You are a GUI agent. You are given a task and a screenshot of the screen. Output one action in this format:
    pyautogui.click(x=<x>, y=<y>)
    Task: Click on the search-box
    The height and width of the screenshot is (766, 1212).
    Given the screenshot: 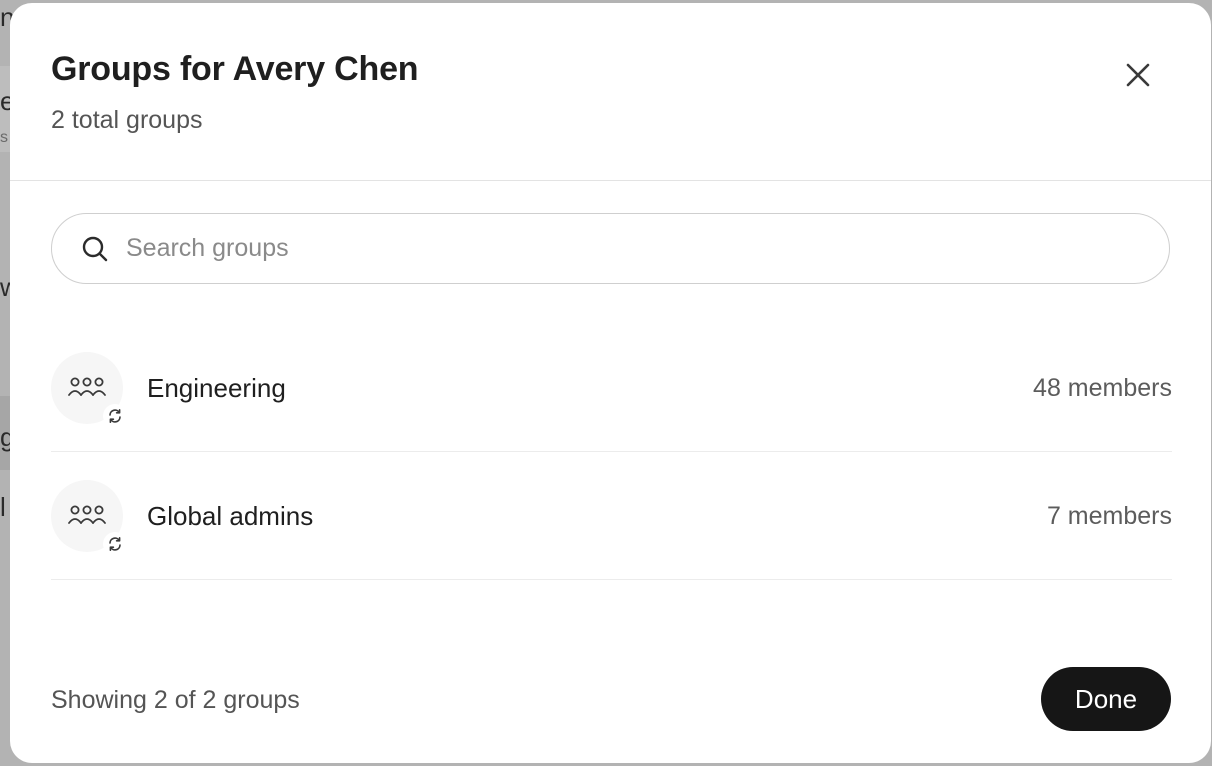 What is the action you would take?
    pyautogui.click(x=610, y=248)
    